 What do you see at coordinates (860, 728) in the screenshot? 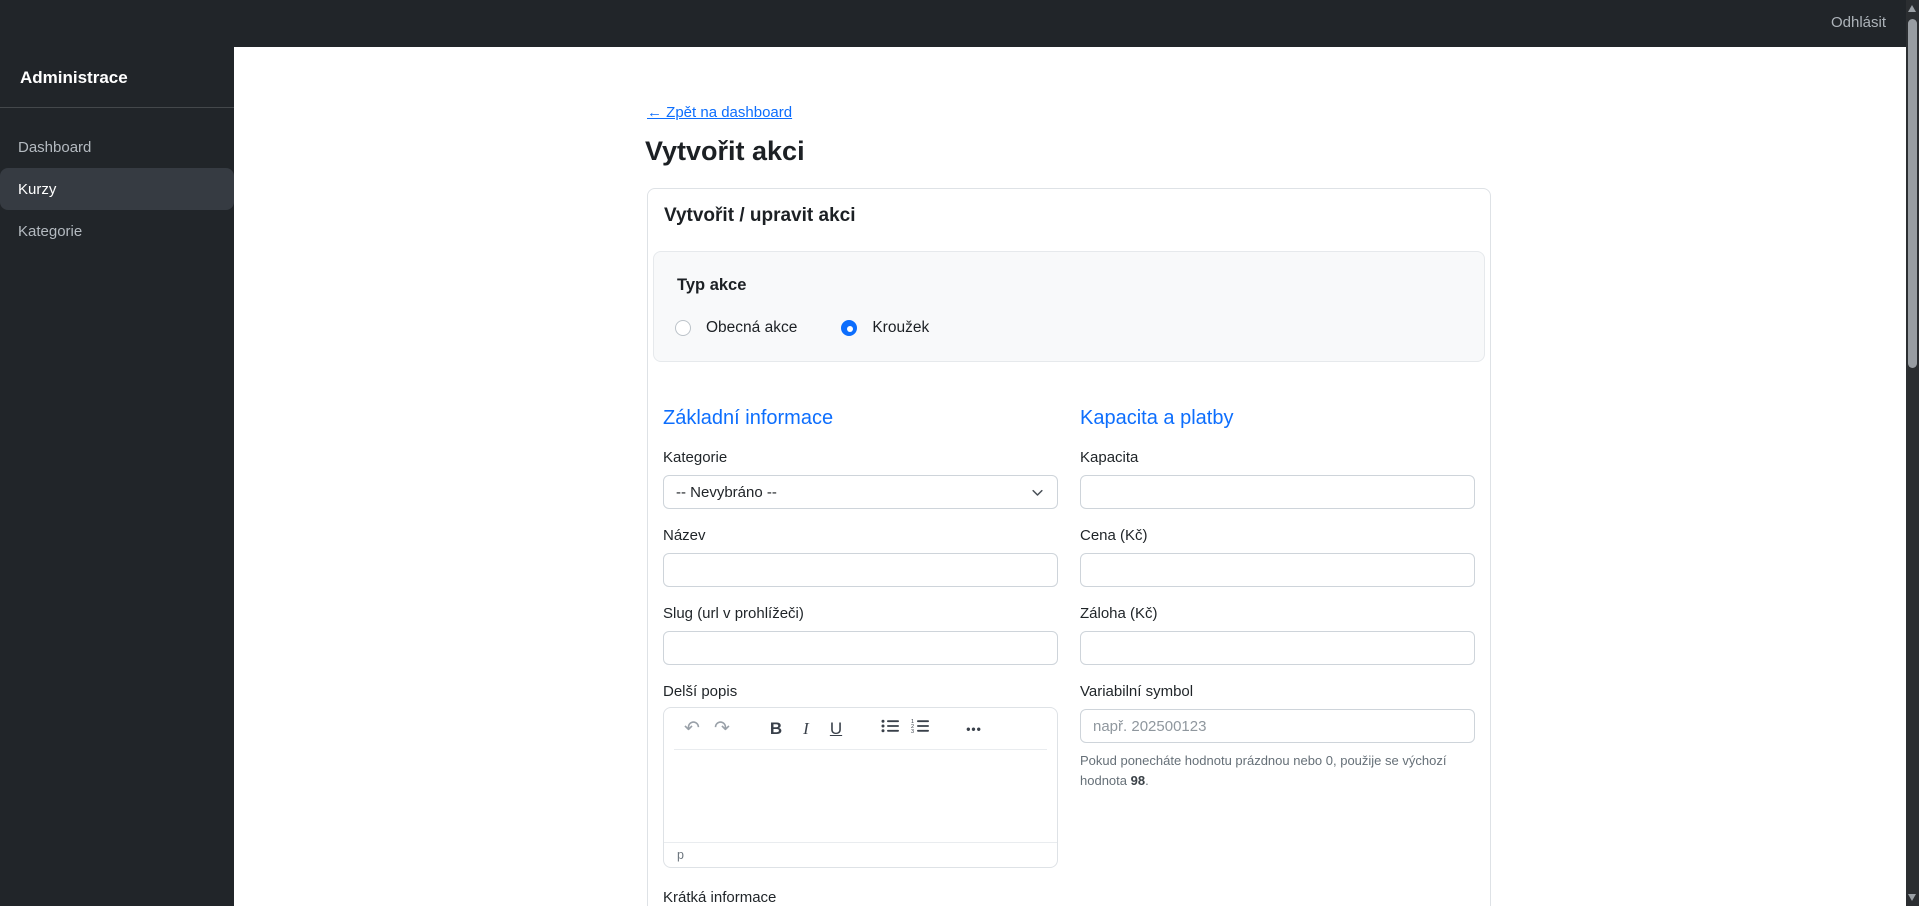
I see `editor-toolbar: ↶ ↷ B I U 1 2 3 •••` at bounding box center [860, 728].